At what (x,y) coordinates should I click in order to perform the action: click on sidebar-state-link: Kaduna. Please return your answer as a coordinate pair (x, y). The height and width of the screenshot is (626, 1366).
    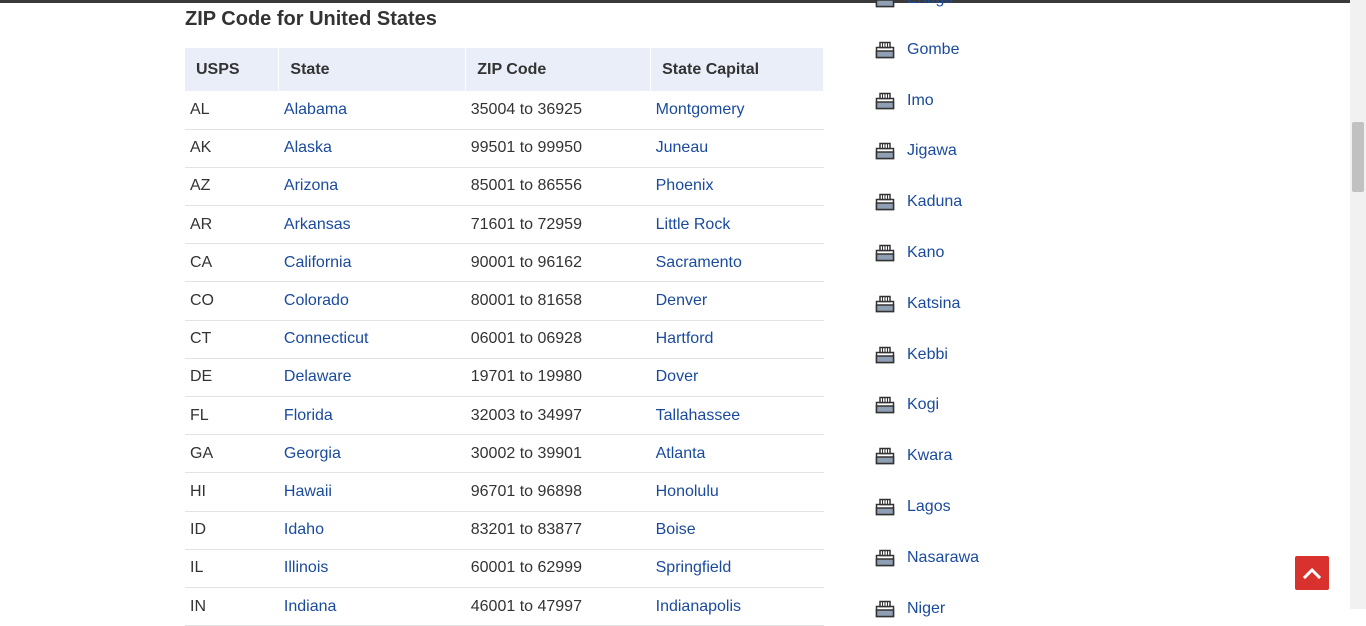
    Looking at the image, I should click on (934, 202).